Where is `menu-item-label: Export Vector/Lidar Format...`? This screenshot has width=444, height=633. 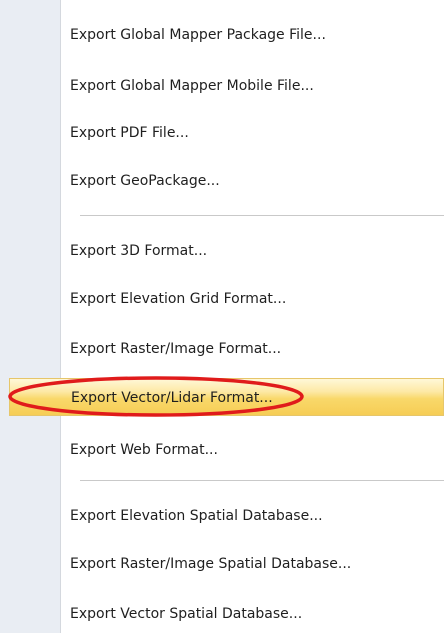 menu-item-label: Export Vector/Lidar Format... is located at coordinates (172, 398).